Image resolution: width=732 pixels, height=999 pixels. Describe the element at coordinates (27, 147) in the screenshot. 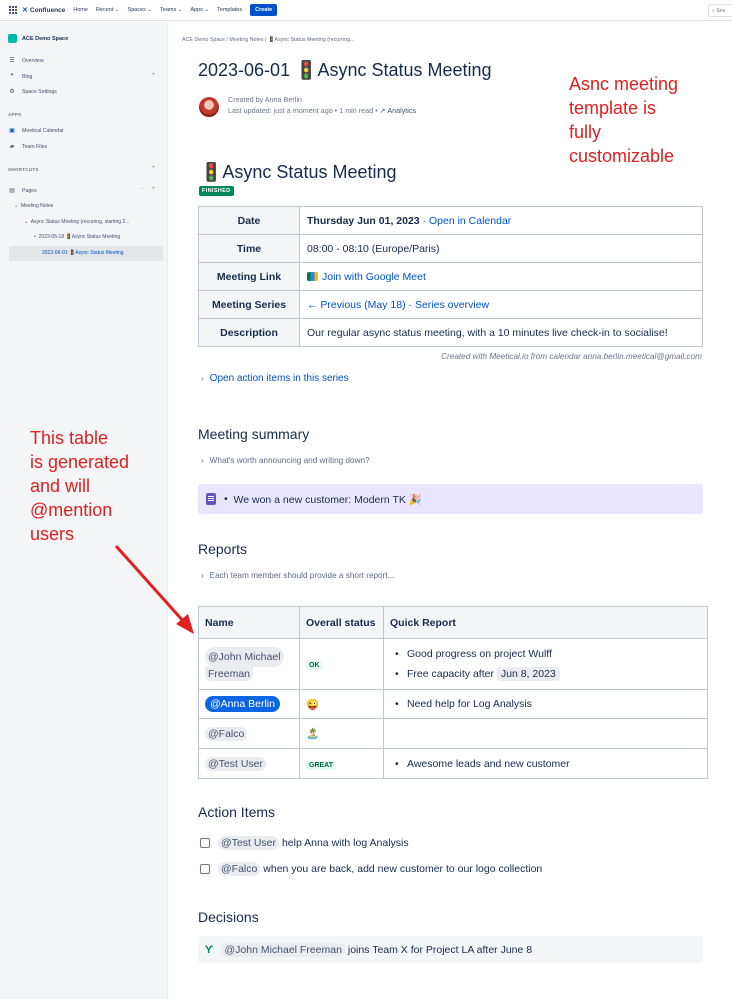

I see `sidebar-item-team-files: ▰ Team Files` at that location.